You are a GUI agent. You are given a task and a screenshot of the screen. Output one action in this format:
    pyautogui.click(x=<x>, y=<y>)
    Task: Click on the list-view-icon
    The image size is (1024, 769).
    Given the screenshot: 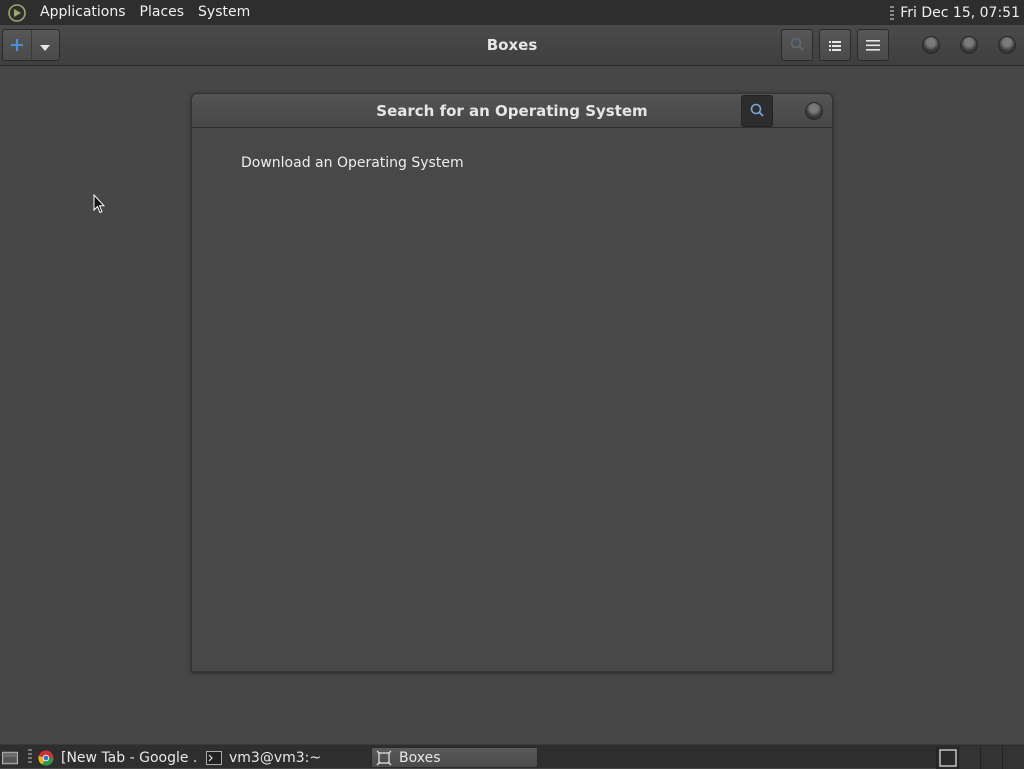 What is the action you would take?
    pyautogui.click(x=835, y=45)
    